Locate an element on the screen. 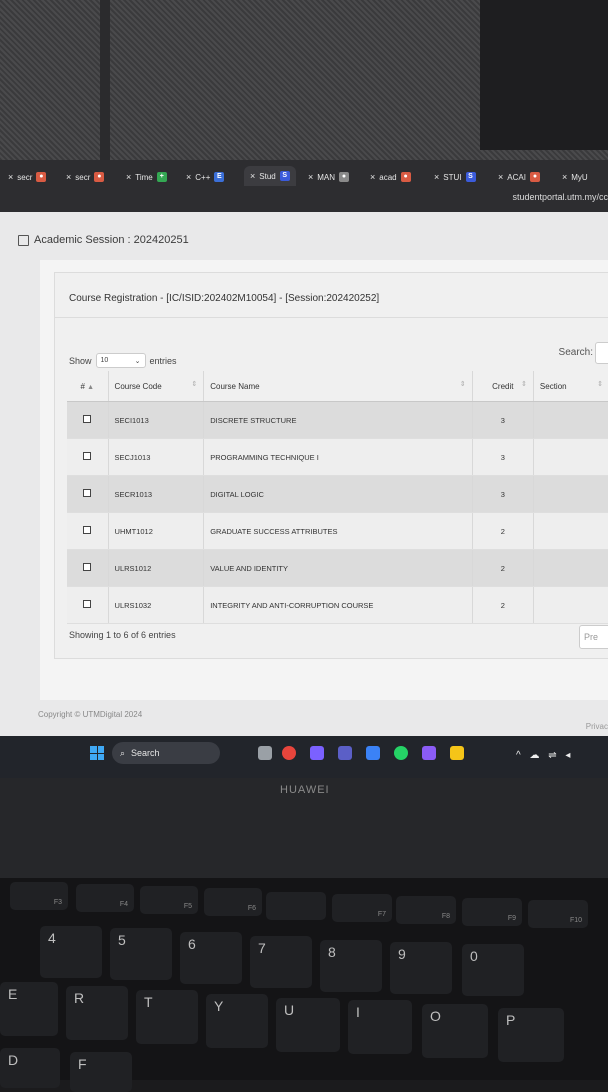  col-credit: Credit ⇕ is located at coordinates (502, 386).